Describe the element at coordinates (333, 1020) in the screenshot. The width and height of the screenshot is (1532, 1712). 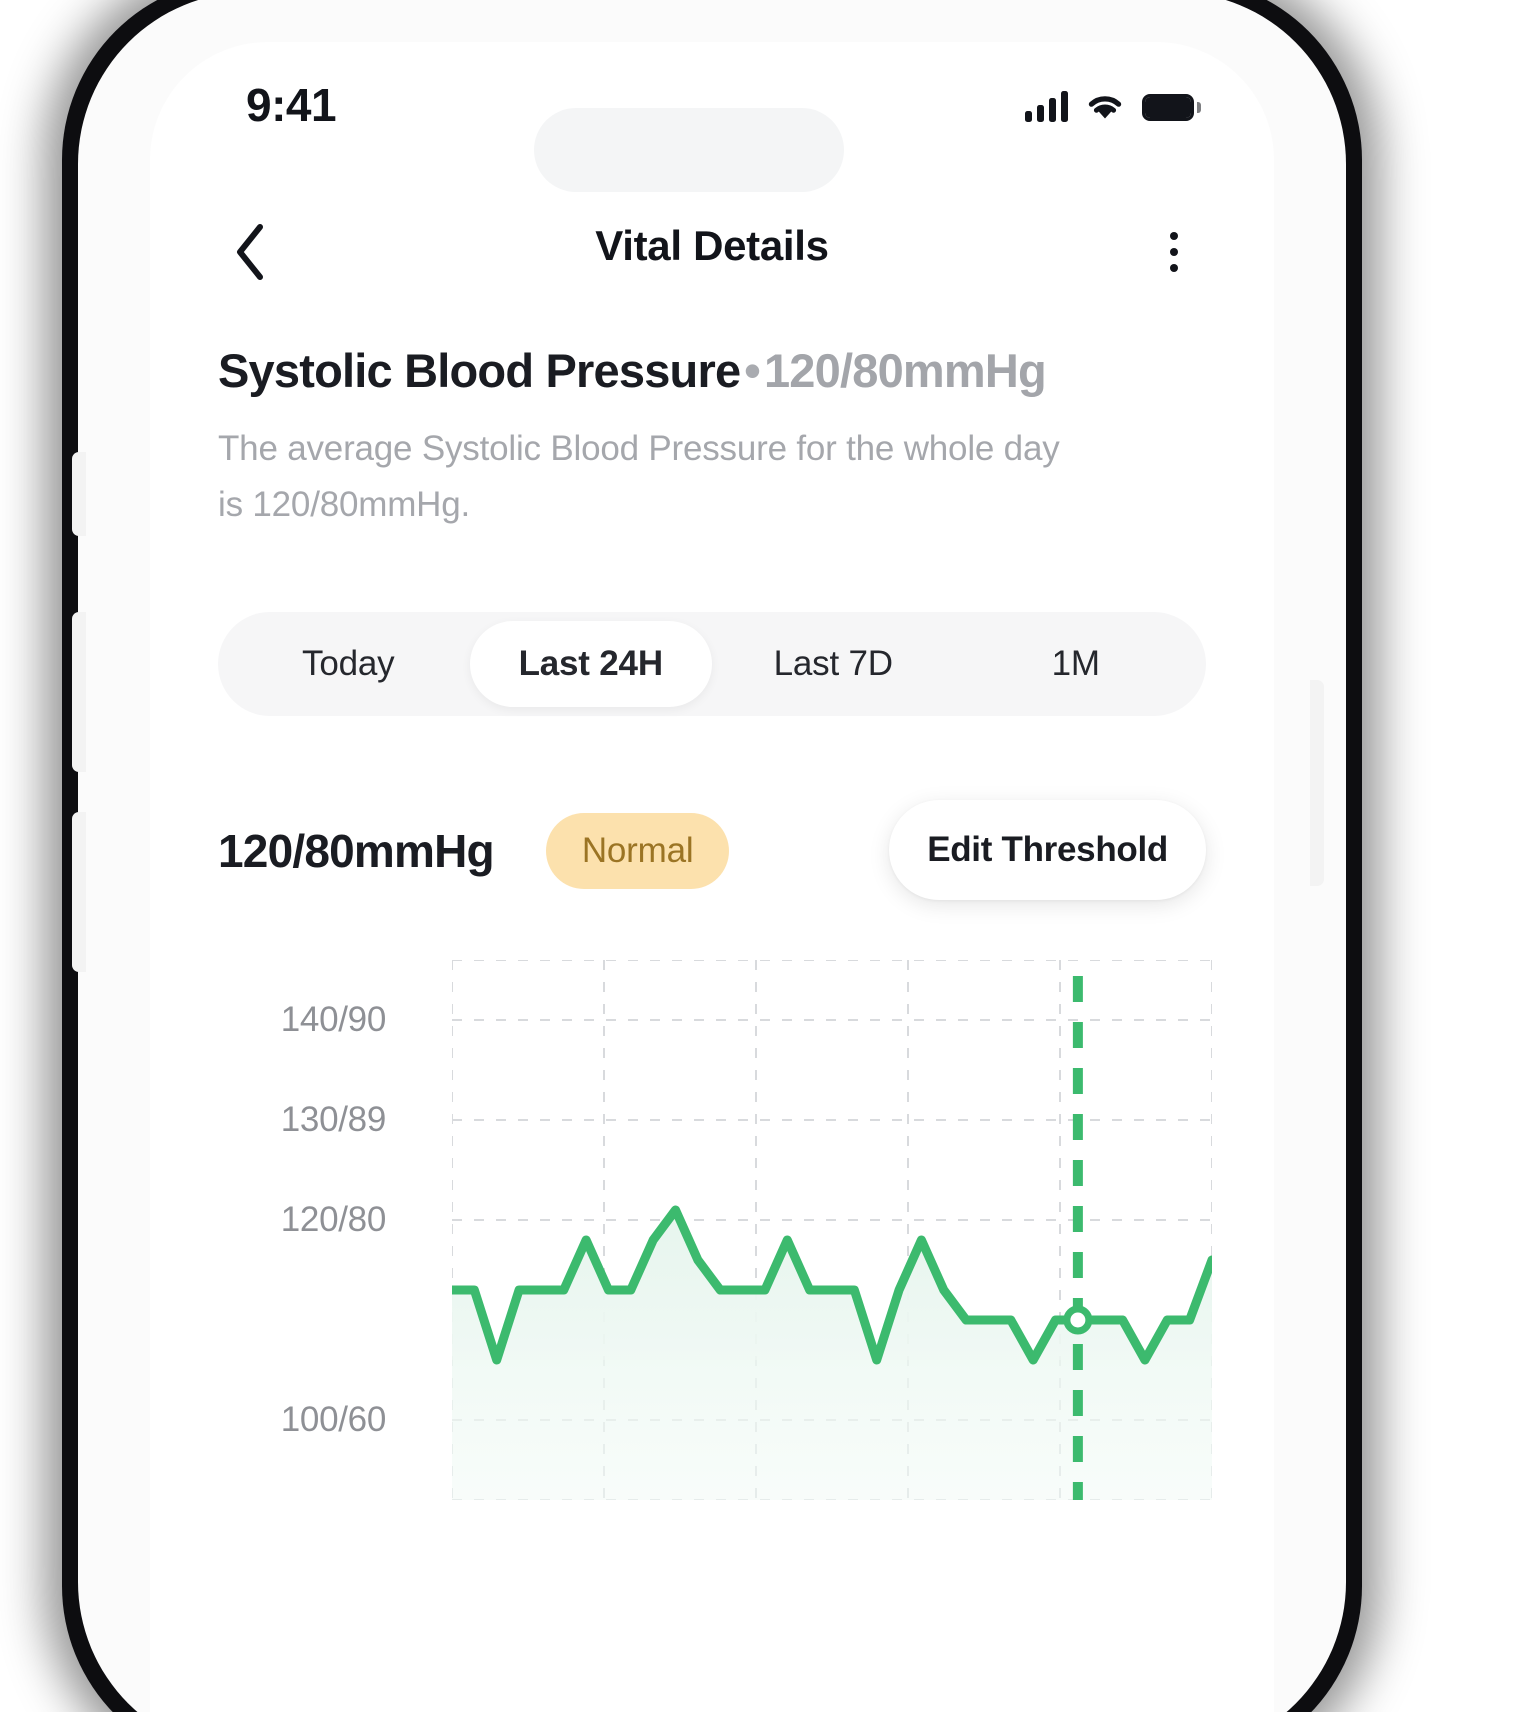
I see `chart-y-label: 140/90` at that location.